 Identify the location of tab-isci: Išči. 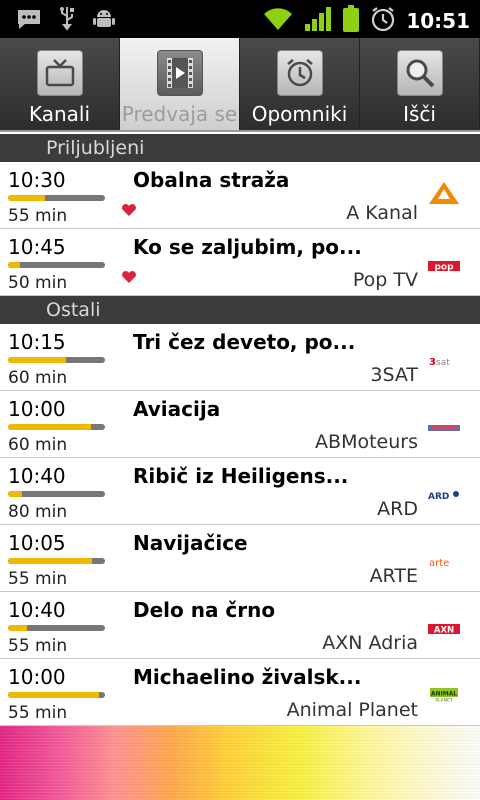
(420, 84).